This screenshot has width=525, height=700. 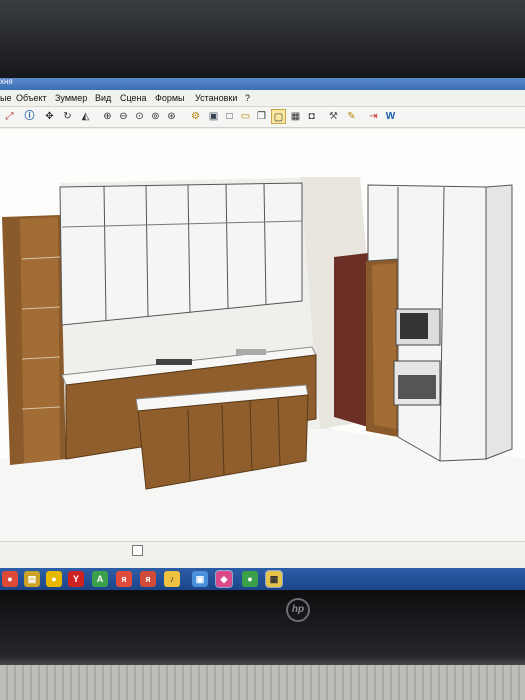 I want to click on sink, so click(x=251, y=352).